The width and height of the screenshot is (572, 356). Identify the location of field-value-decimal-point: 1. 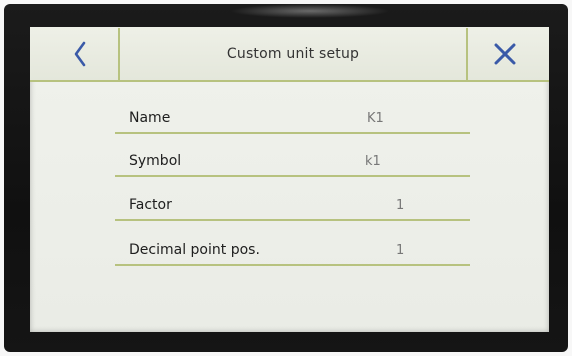
(400, 250).